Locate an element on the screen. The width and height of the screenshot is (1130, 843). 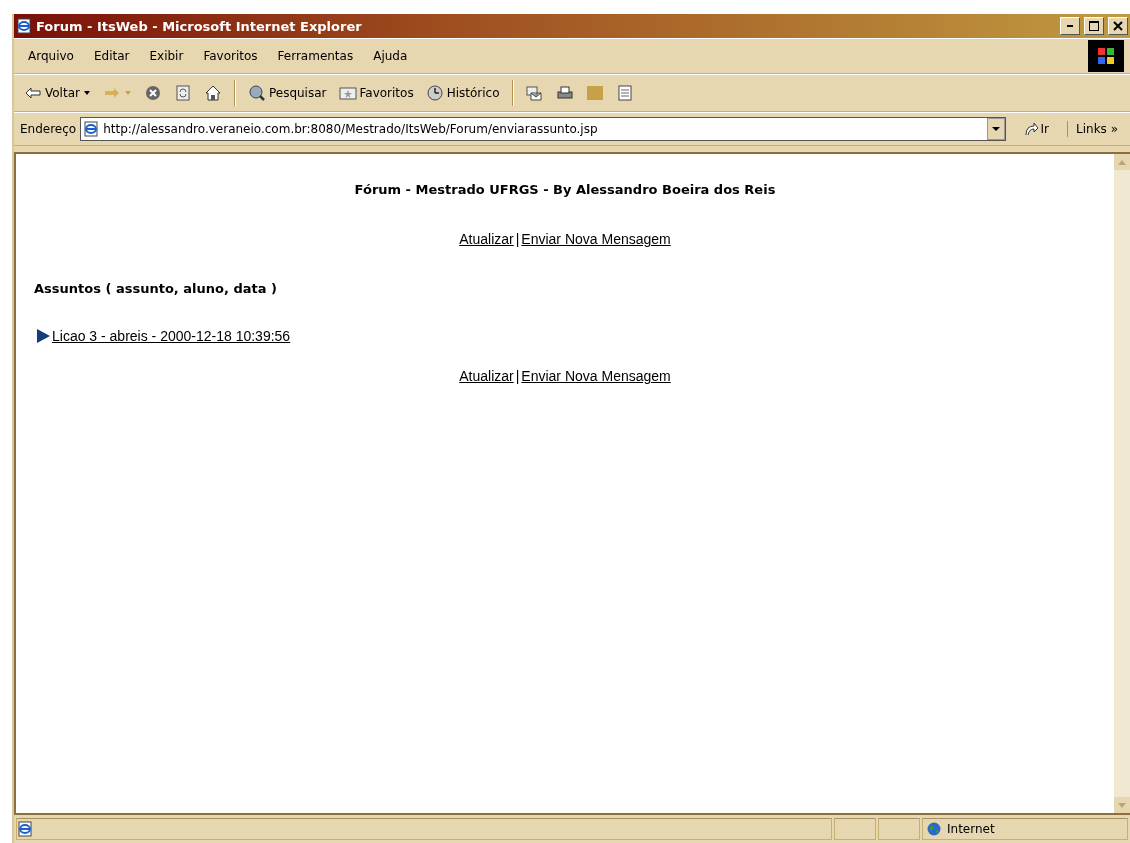
maximize-icon is located at coordinates (1094, 26).